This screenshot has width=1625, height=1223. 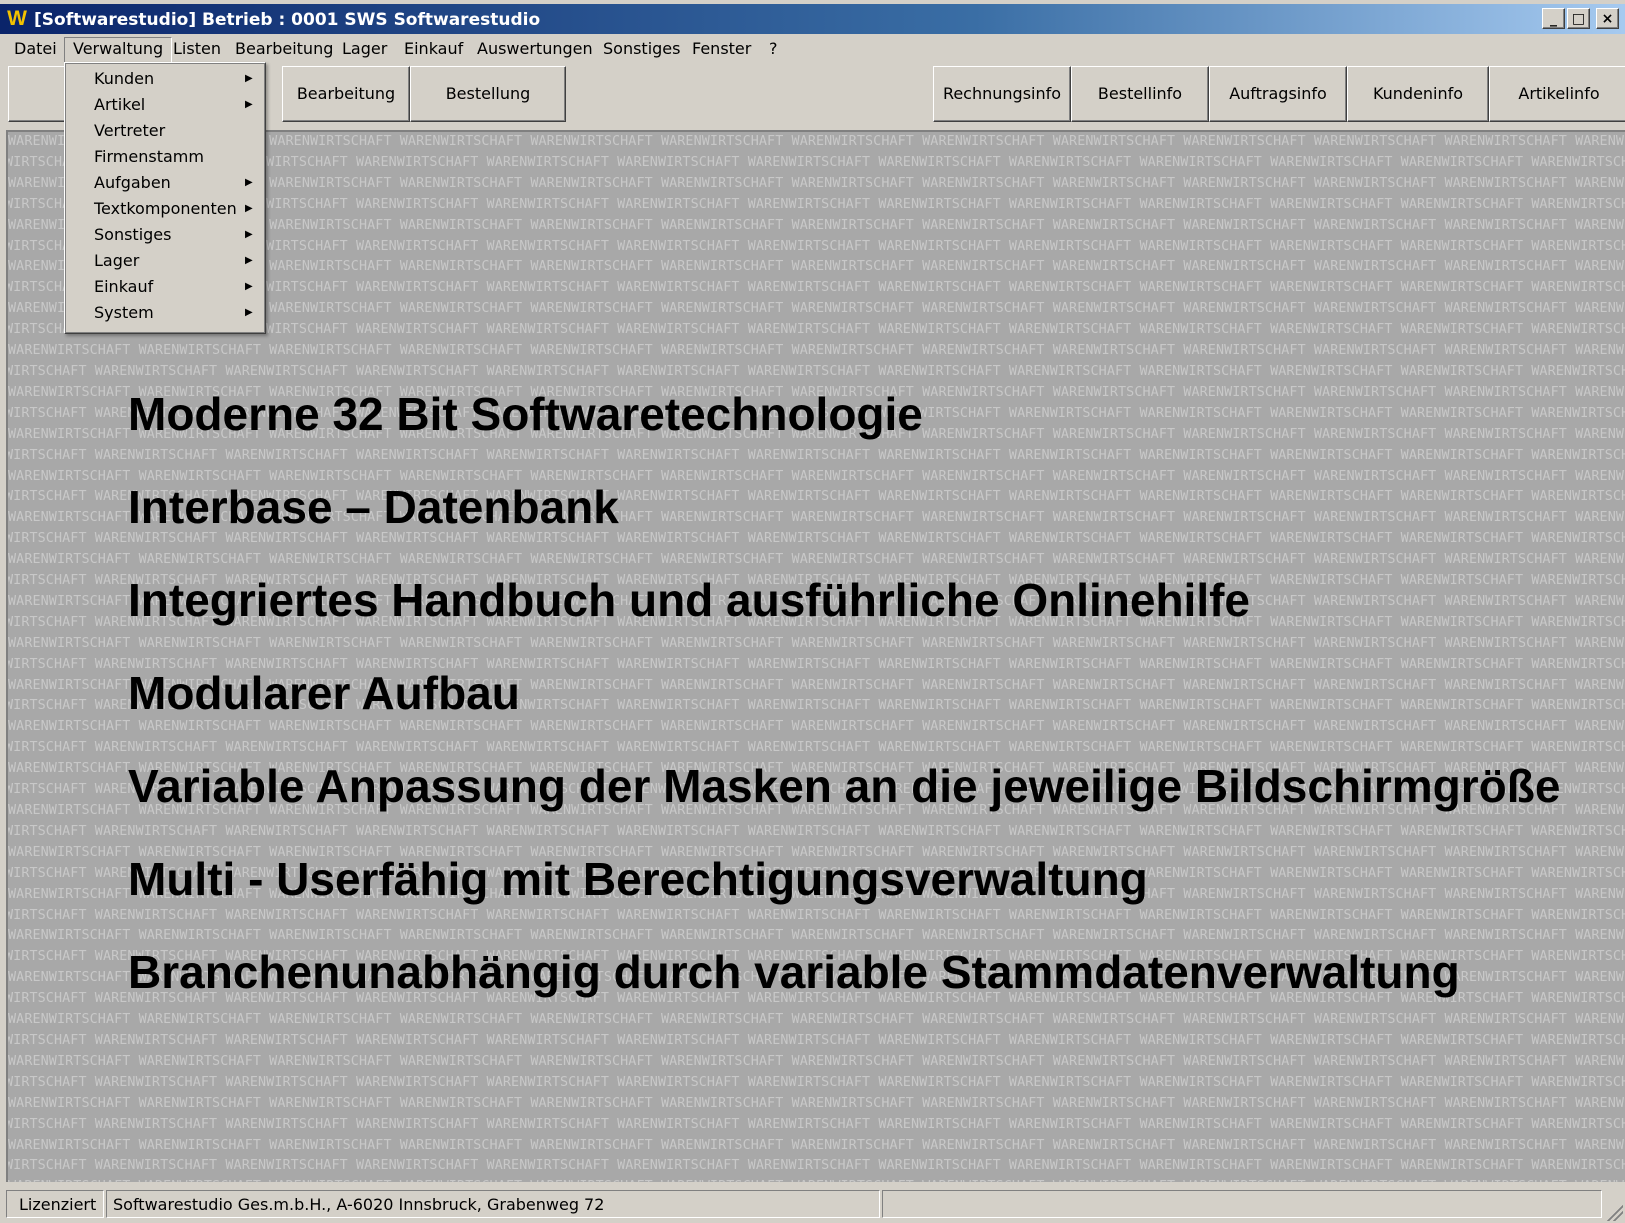 What do you see at coordinates (133, 234) in the screenshot?
I see `menu-item-label: Sonstiges` at bounding box center [133, 234].